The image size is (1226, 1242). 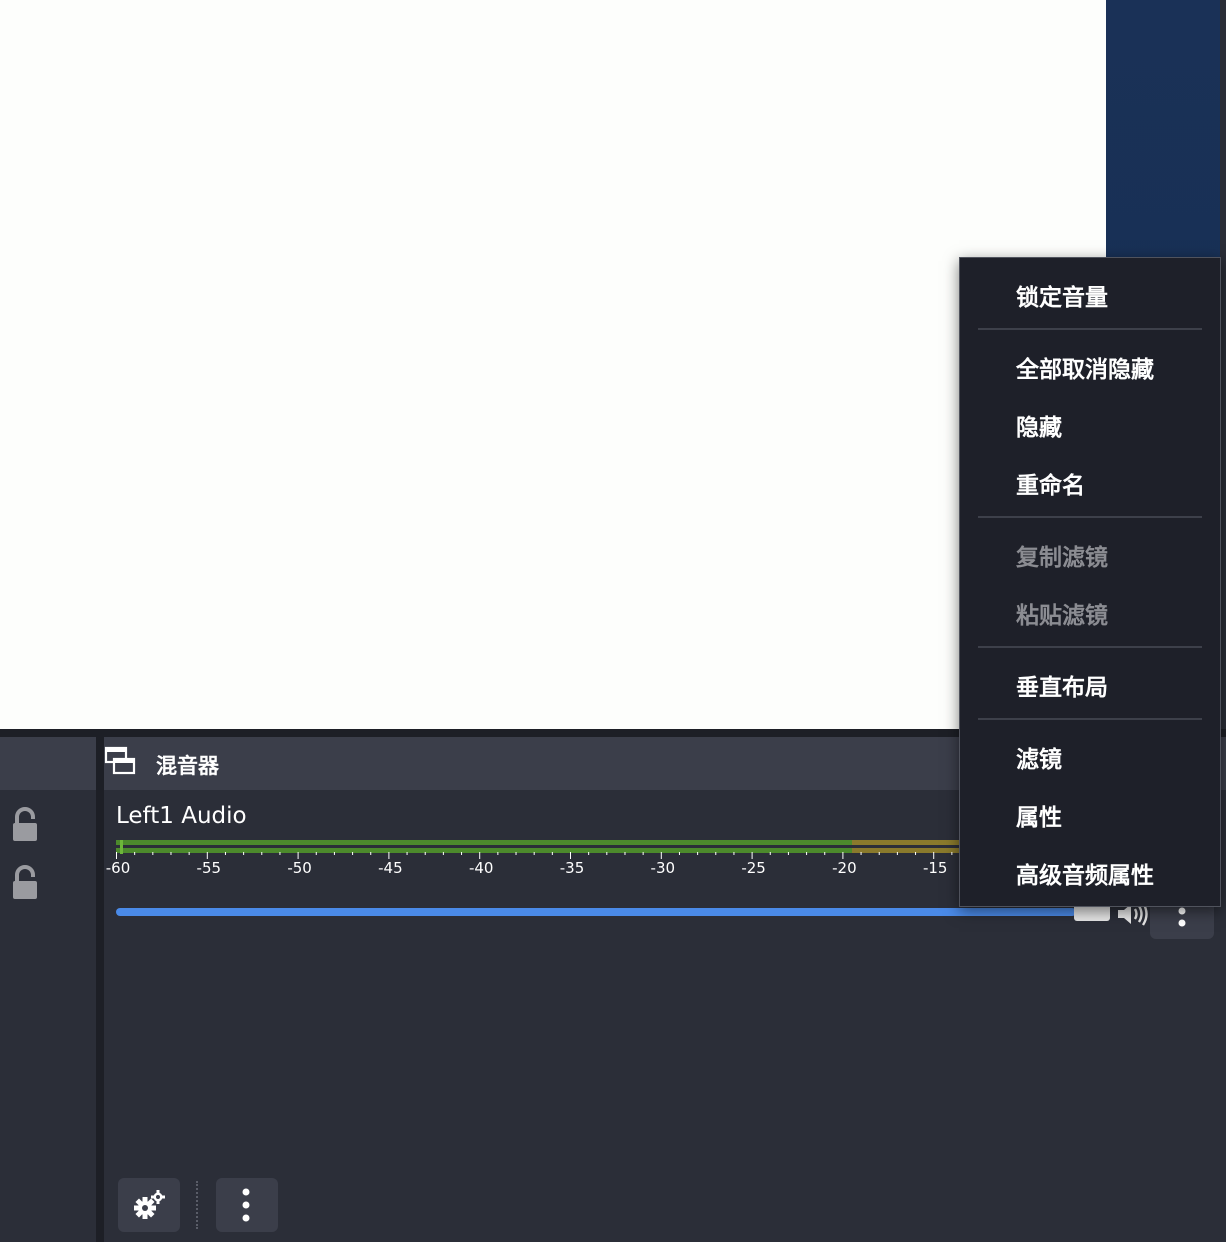 I want to click on vertical-dots-icon, so click(x=246, y=1205).